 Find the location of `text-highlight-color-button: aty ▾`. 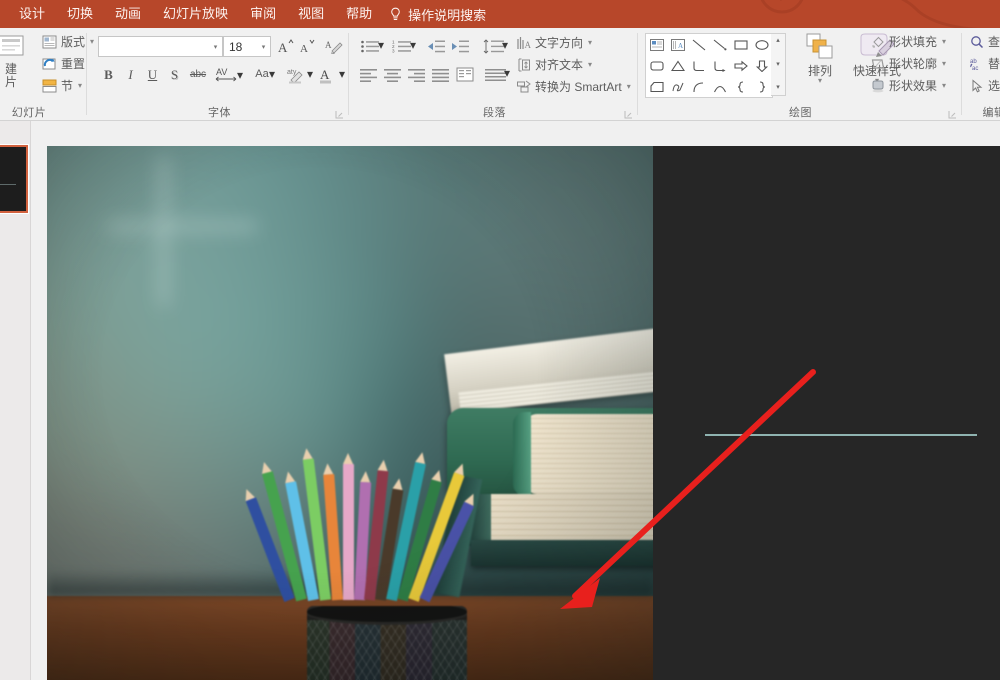

text-highlight-color-button: aty ▾ is located at coordinates (299, 74).